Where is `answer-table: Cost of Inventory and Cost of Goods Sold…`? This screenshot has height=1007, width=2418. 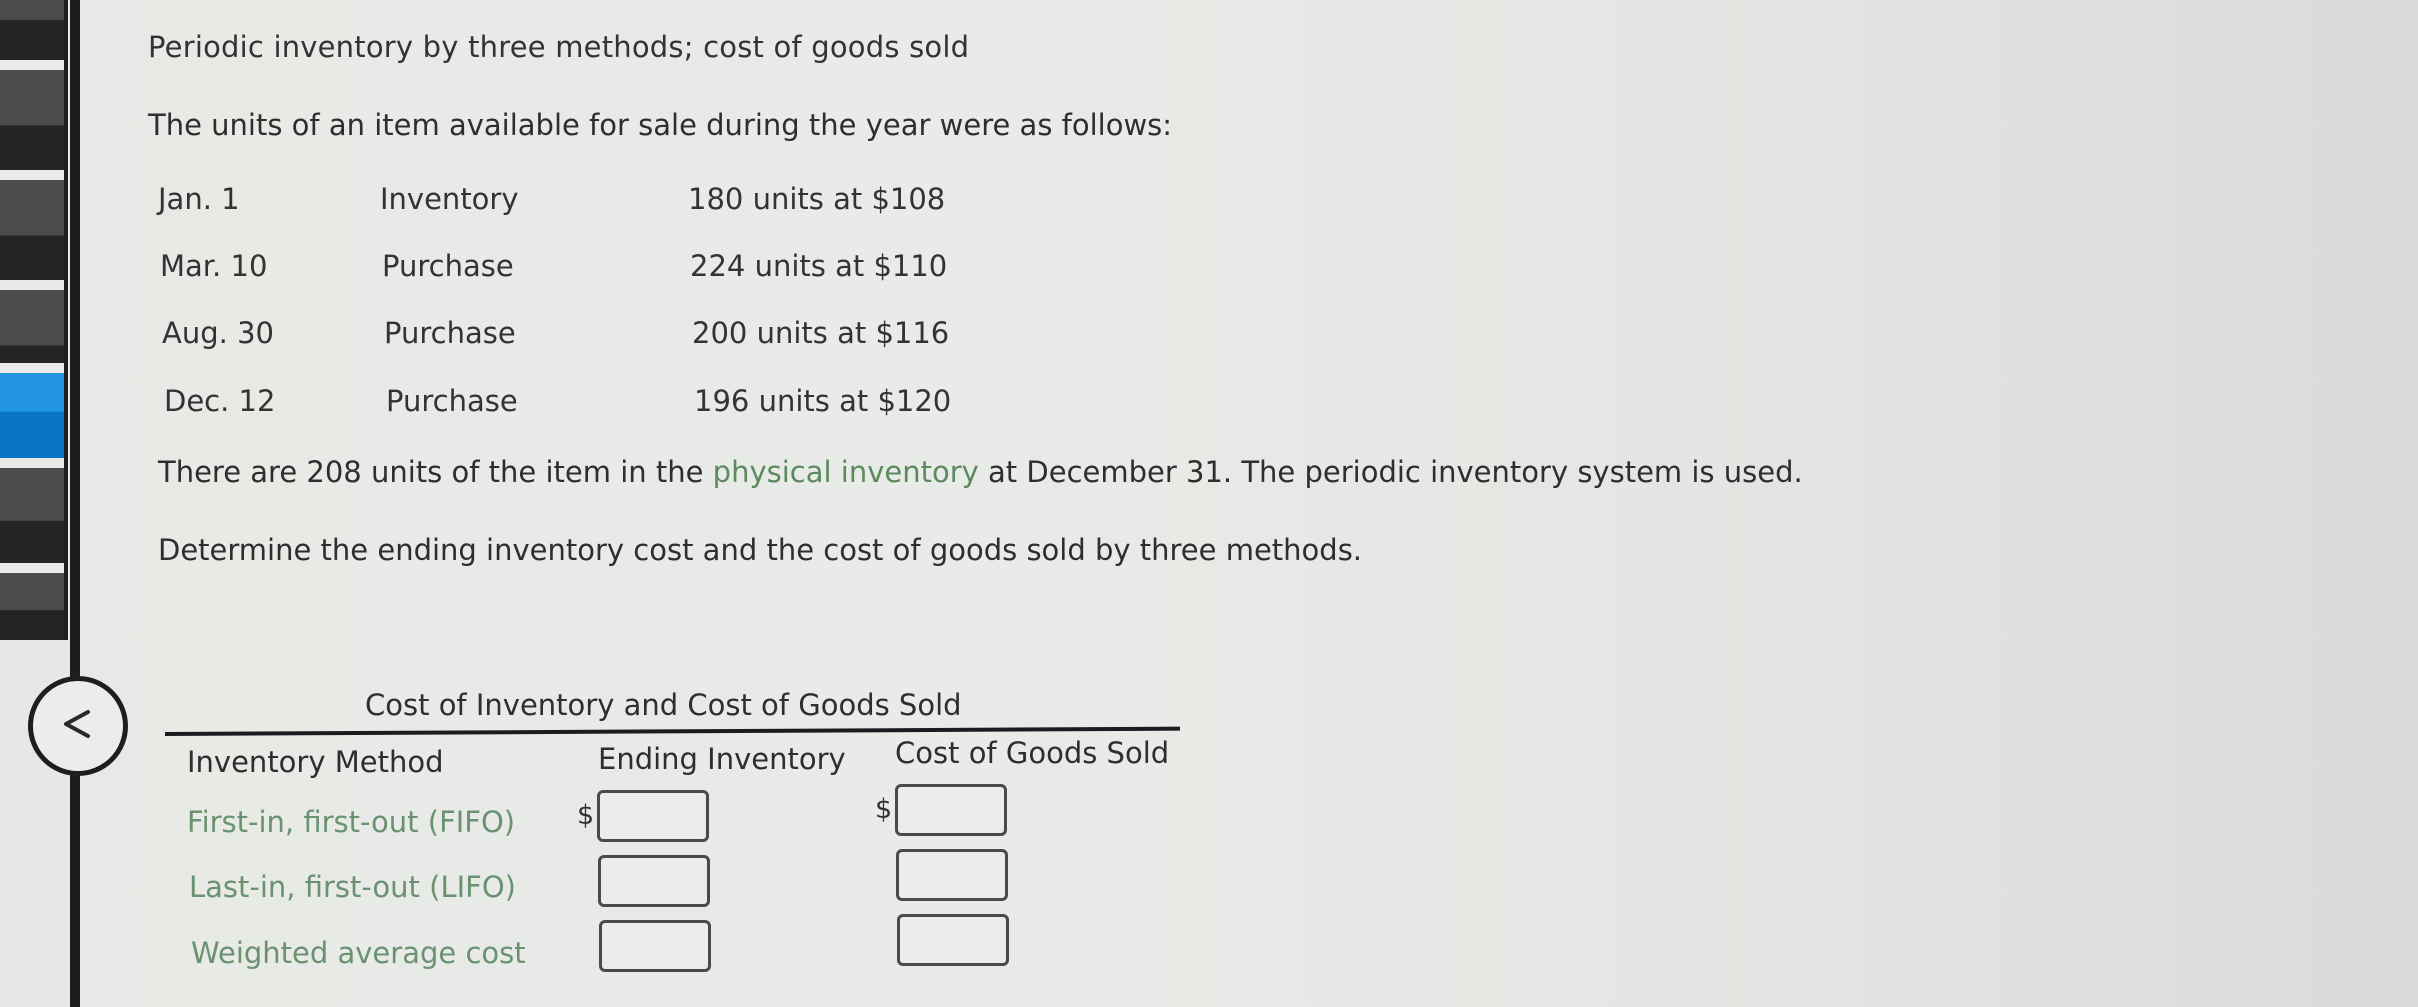 answer-table: Cost of Inventory and Cost of Goods Sold… is located at coordinates (679, 840).